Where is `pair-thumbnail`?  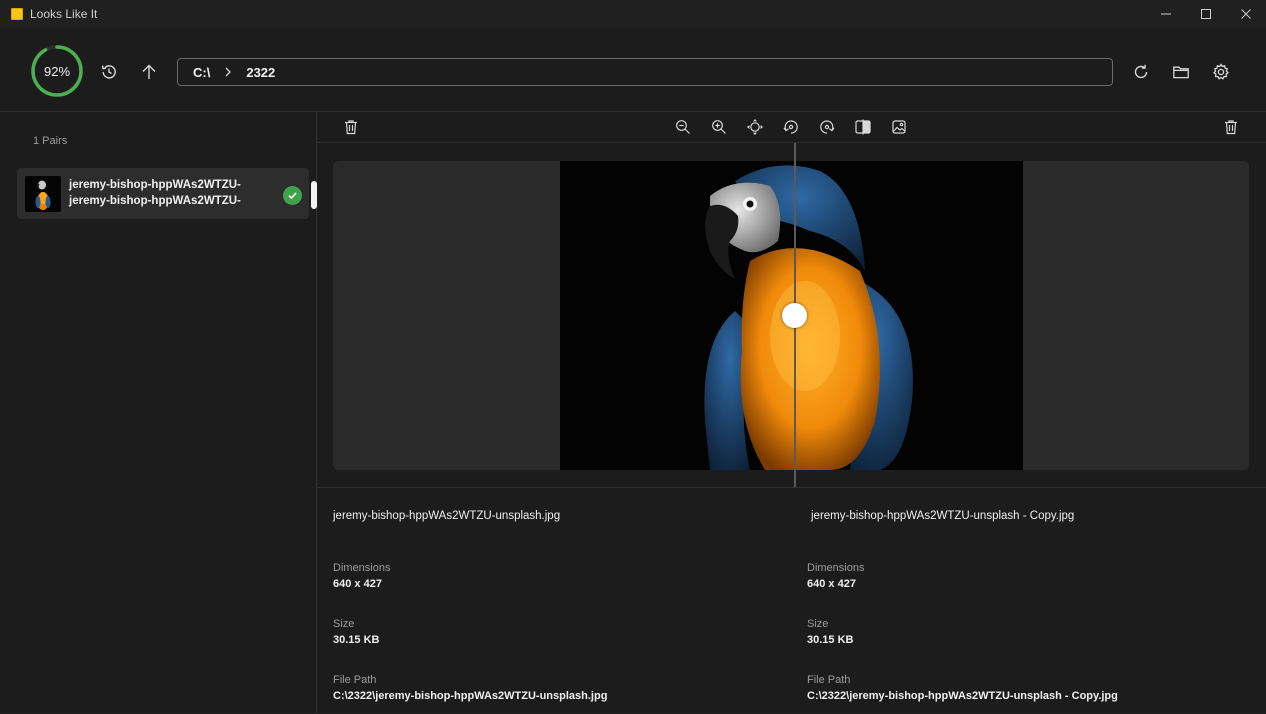 pair-thumbnail is located at coordinates (43, 194).